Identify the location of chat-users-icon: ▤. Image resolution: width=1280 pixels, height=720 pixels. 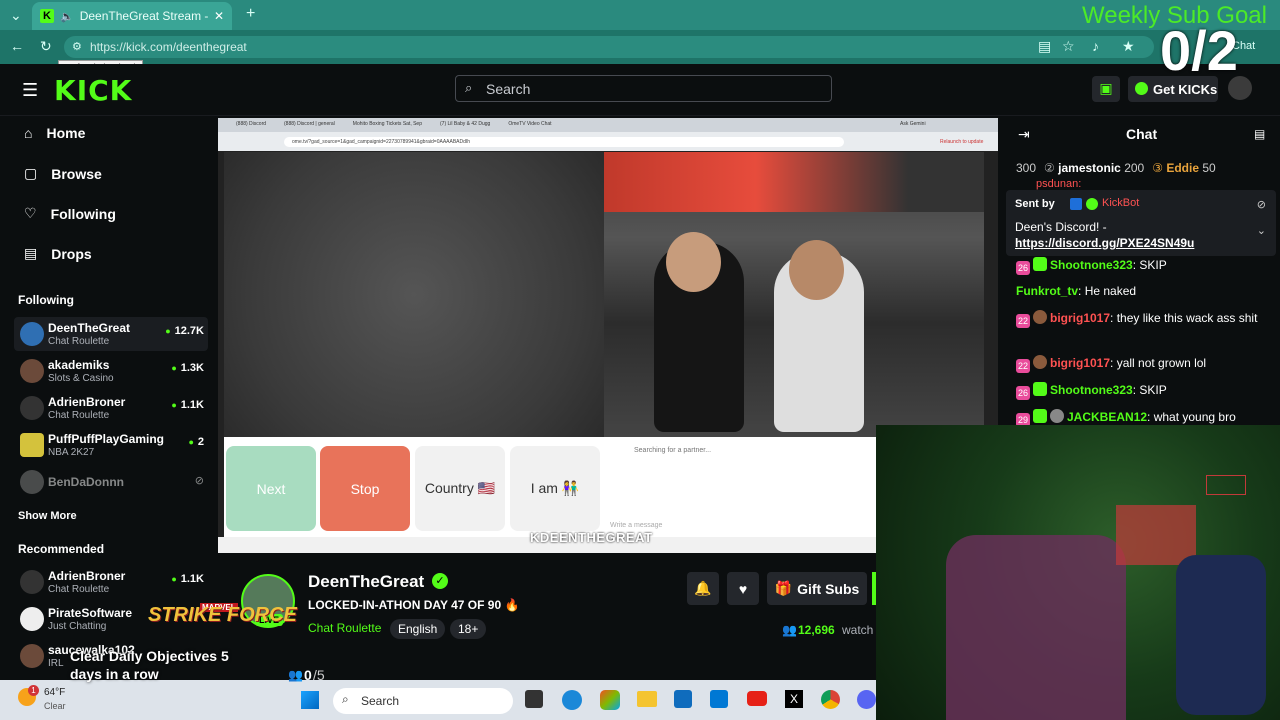
(1259, 134).